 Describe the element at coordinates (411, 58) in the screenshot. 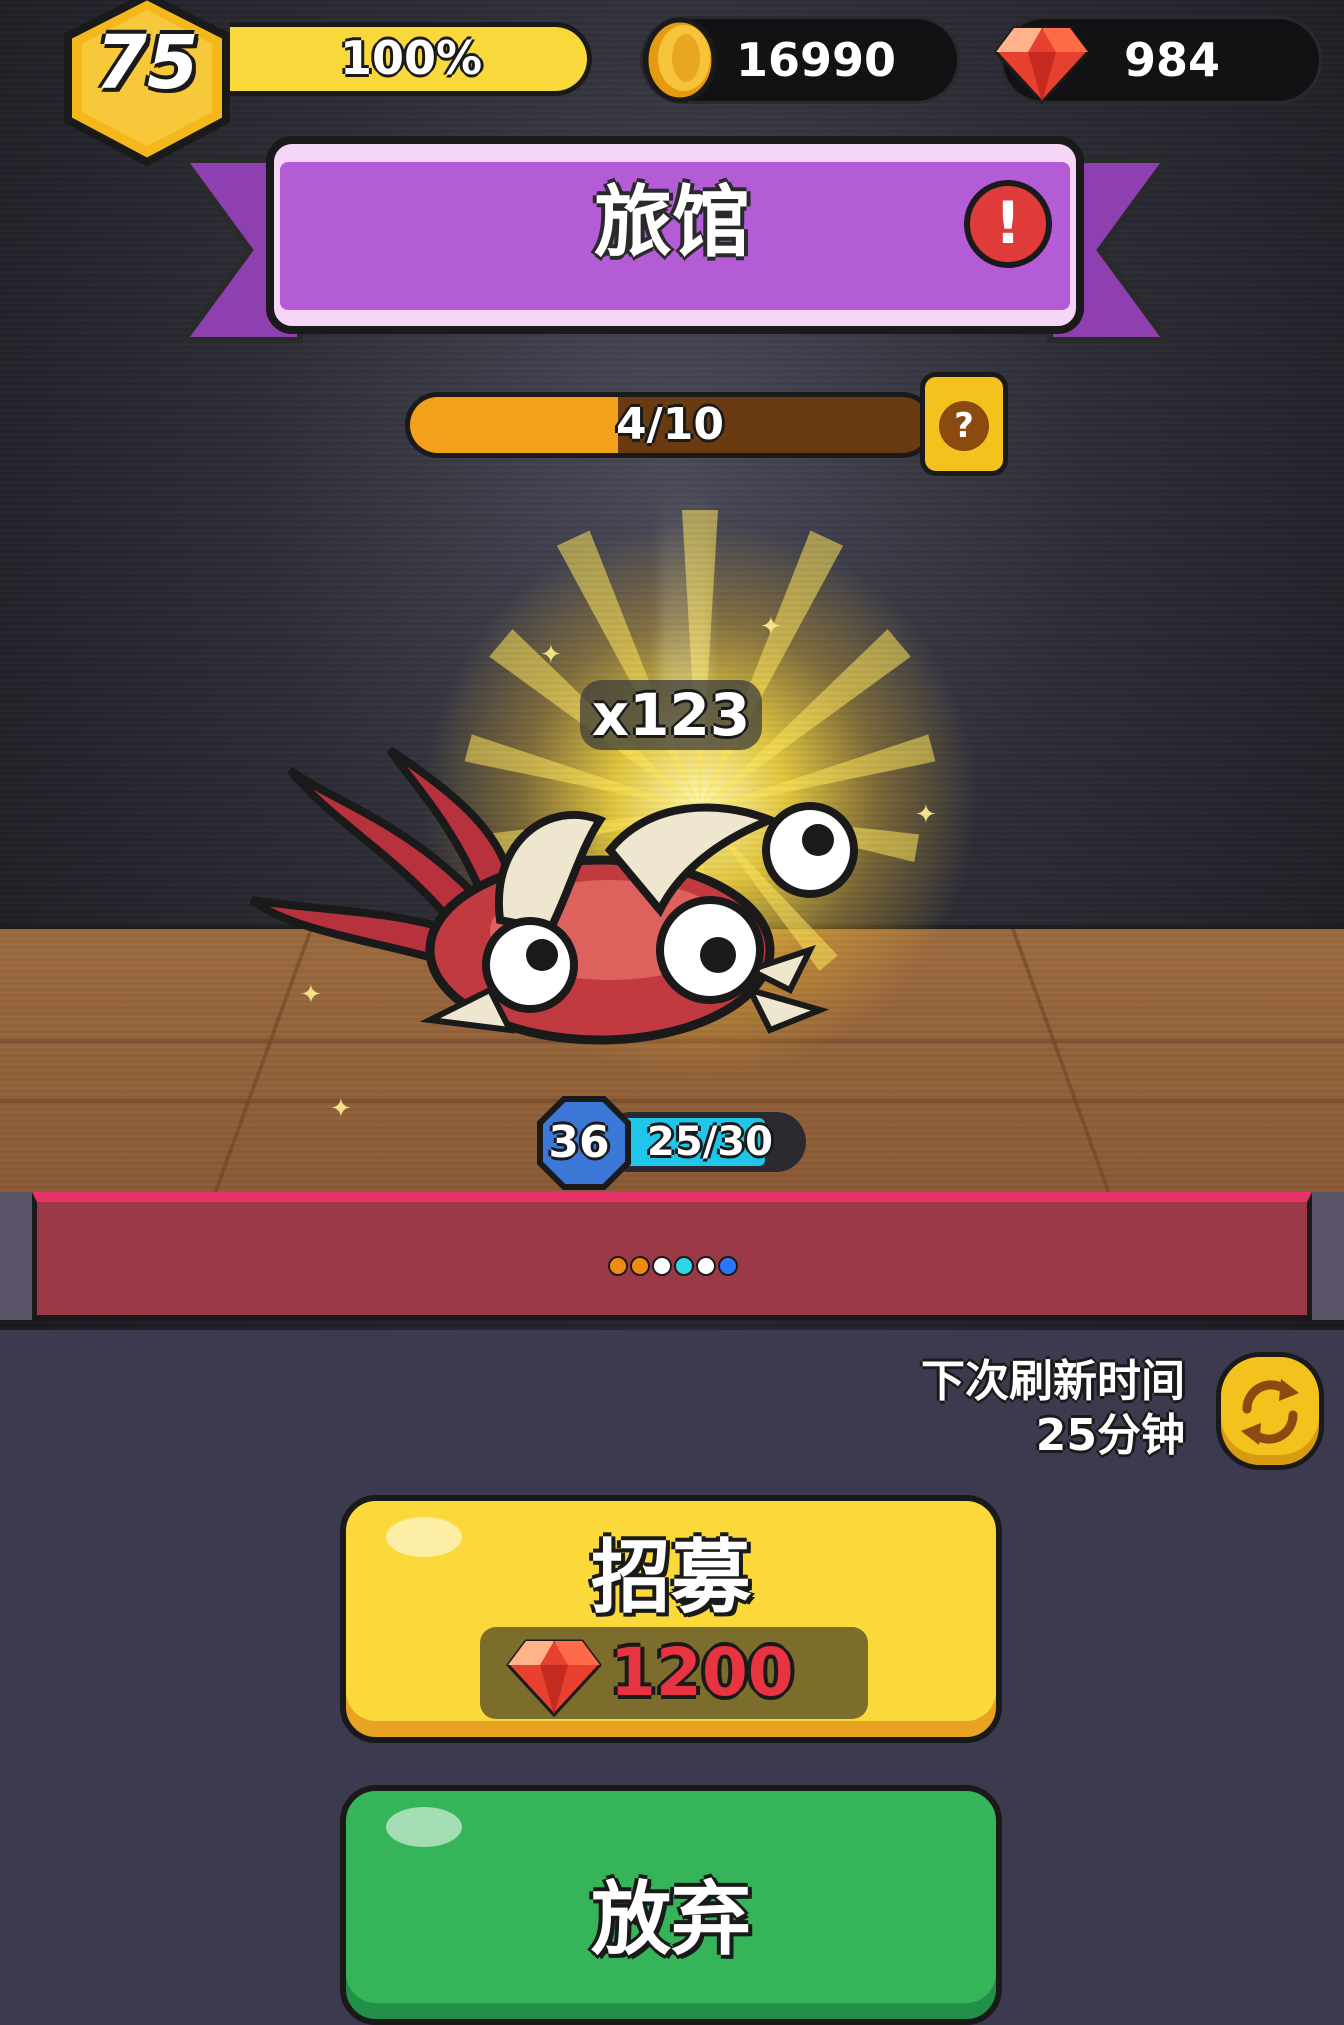

I see `xp-percent: 100%` at that location.